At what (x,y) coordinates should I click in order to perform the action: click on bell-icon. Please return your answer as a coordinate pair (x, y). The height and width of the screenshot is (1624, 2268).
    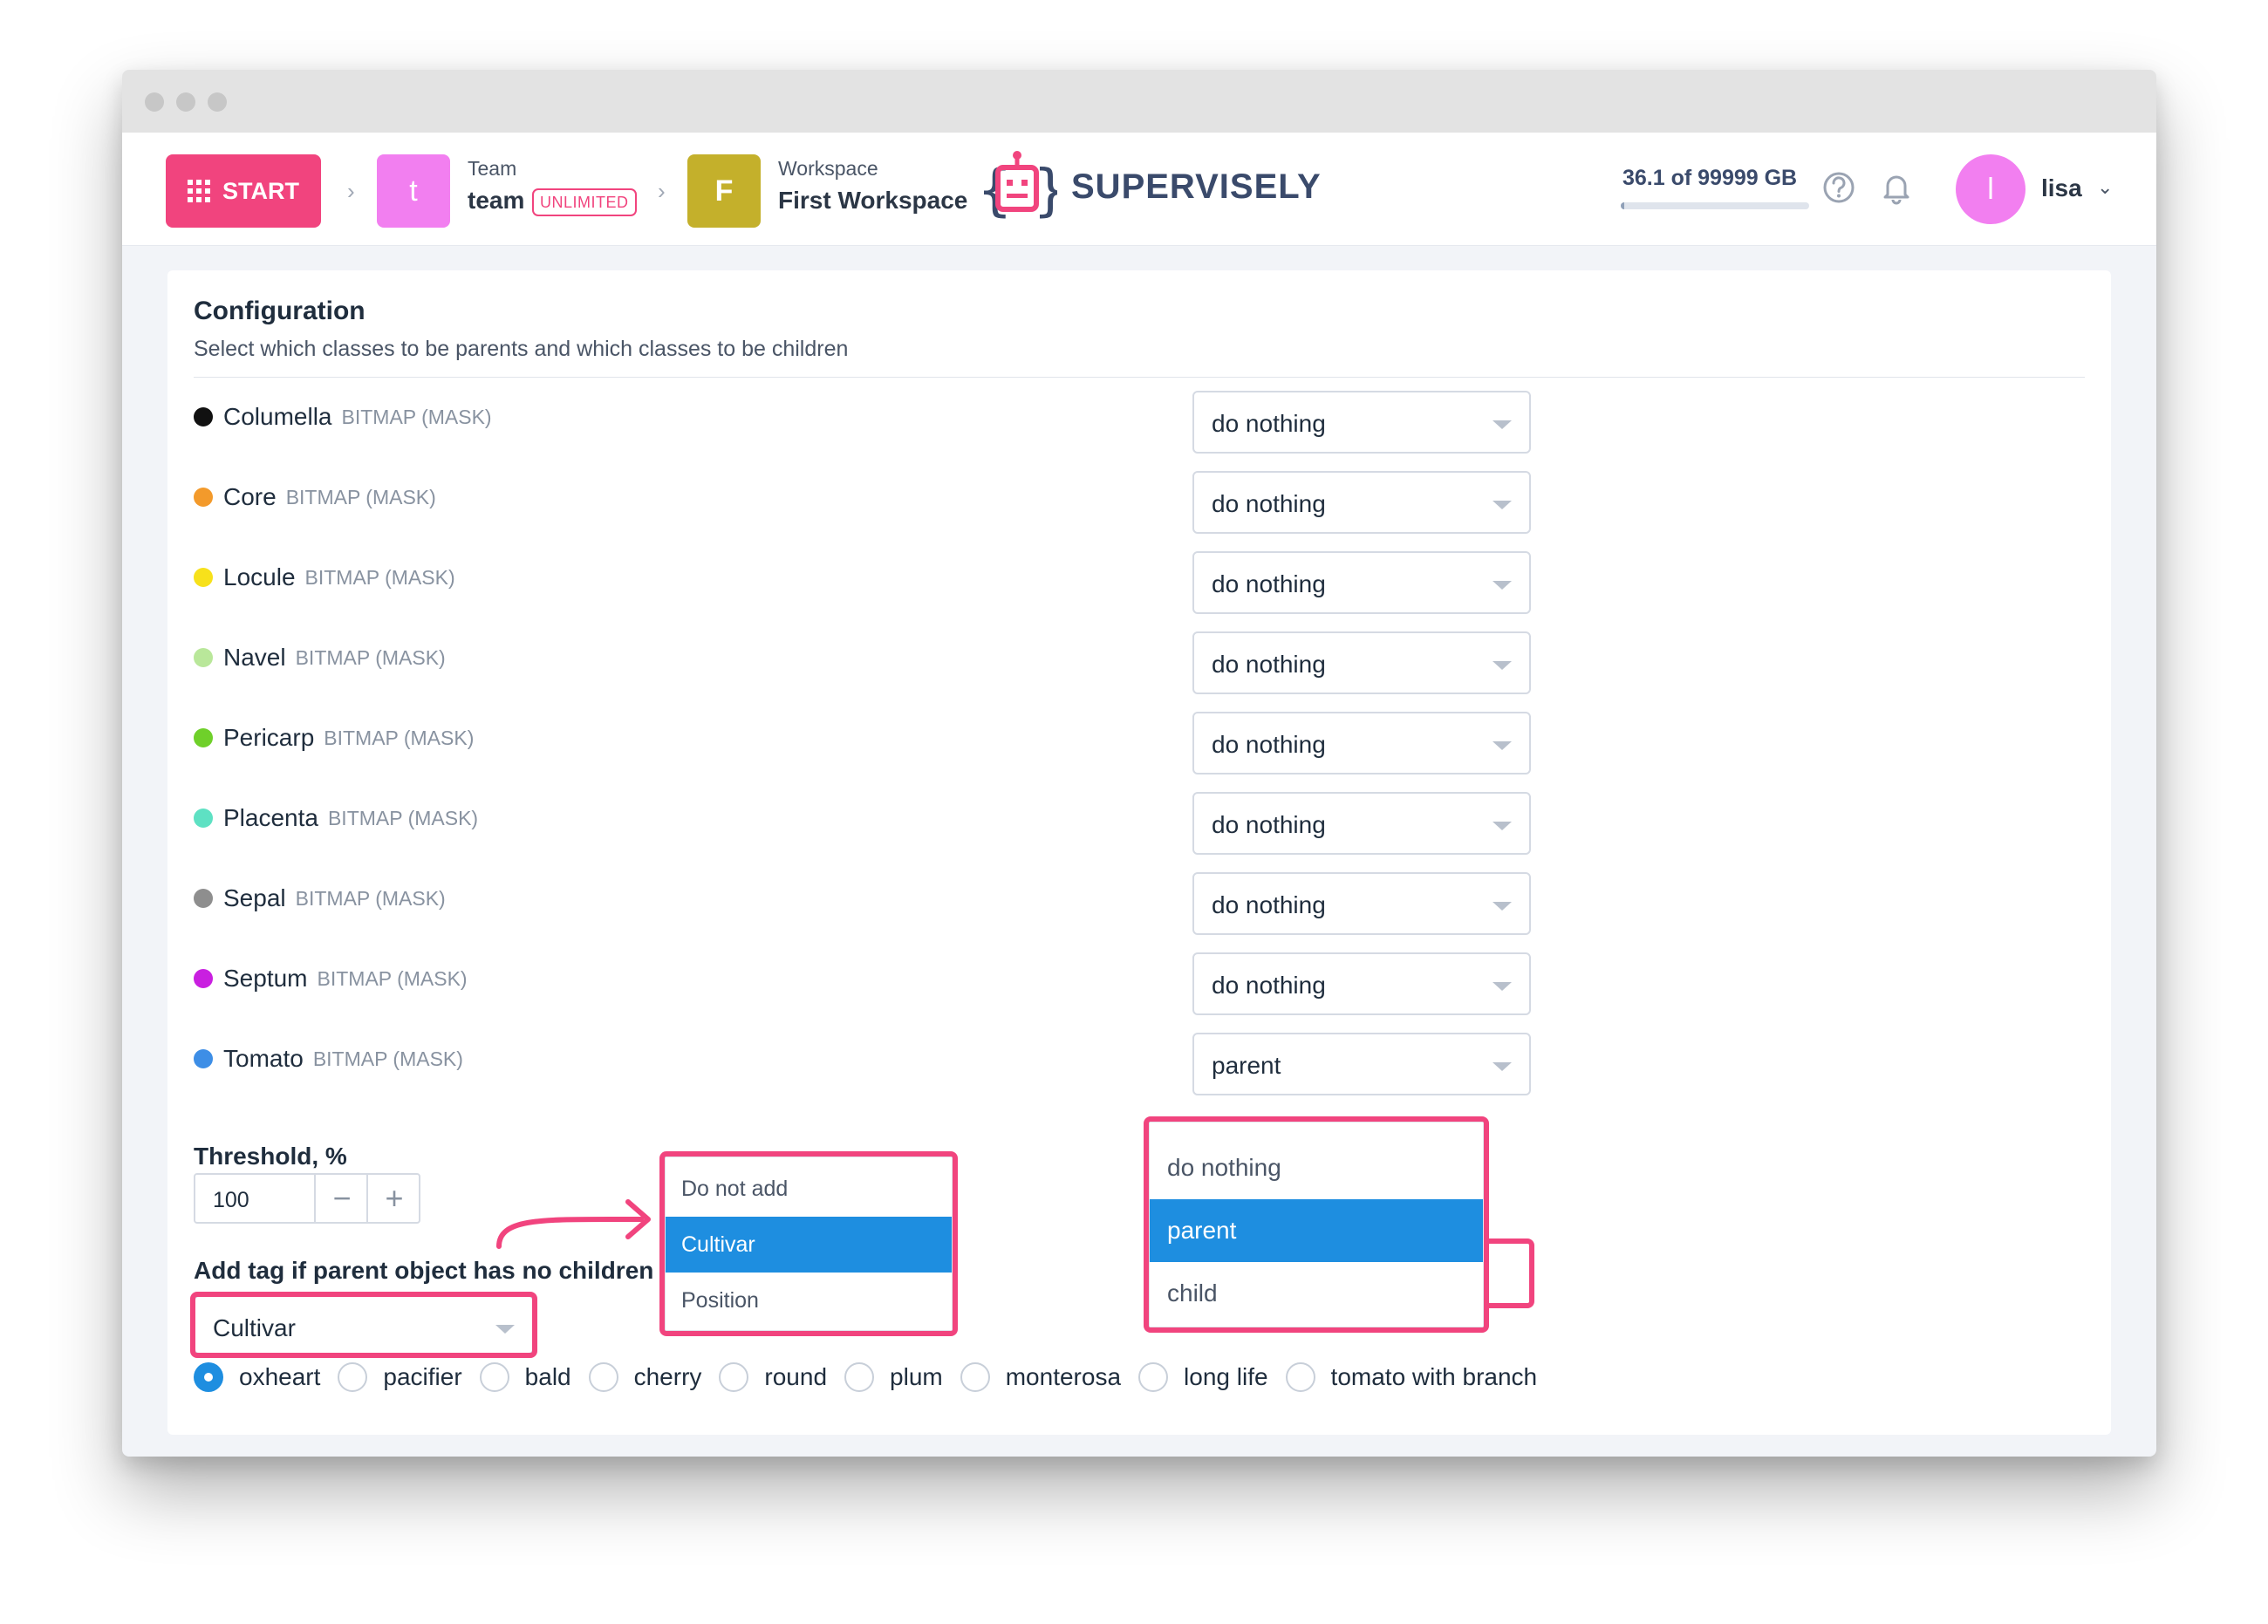
    Looking at the image, I should click on (1896, 187).